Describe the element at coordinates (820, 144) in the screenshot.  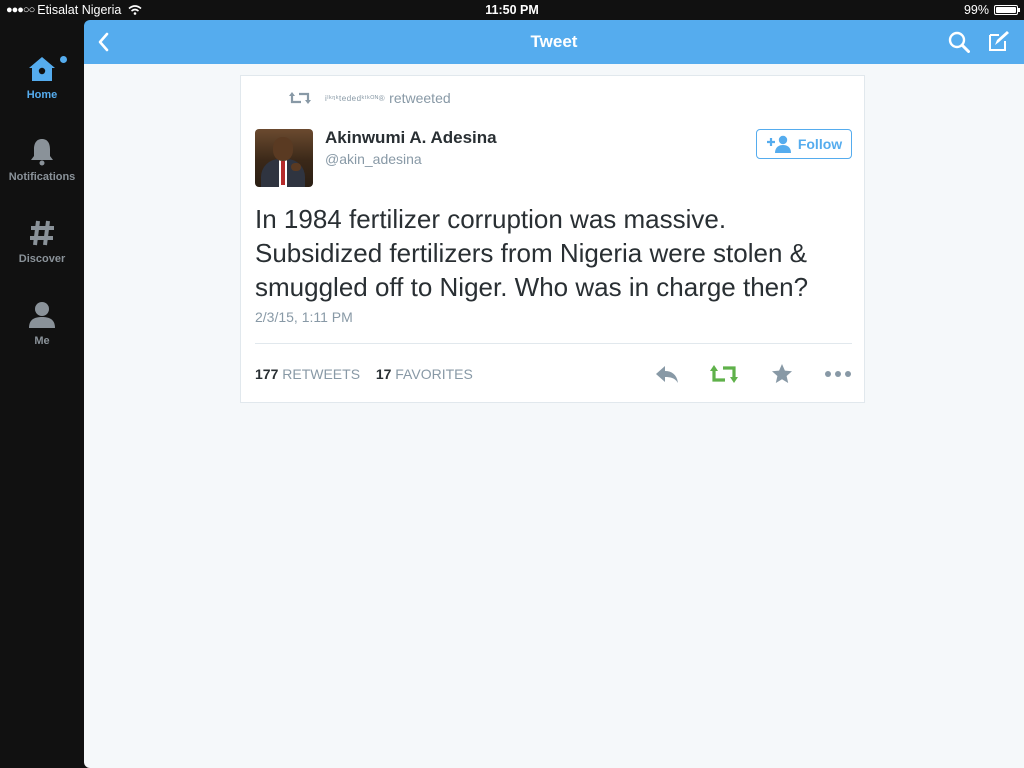
I see `follow-label: Follow` at that location.